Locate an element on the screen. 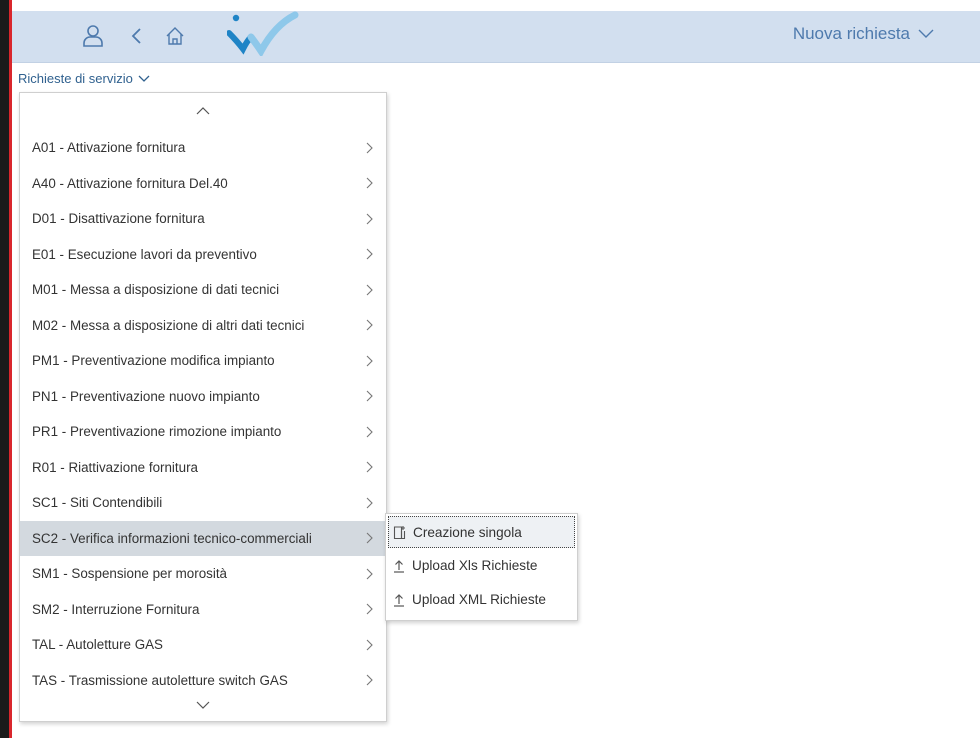 This screenshot has width=980, height=738. menu-item-label: R01 - Riattivazione fornitura is located at coordinates (115, 467).